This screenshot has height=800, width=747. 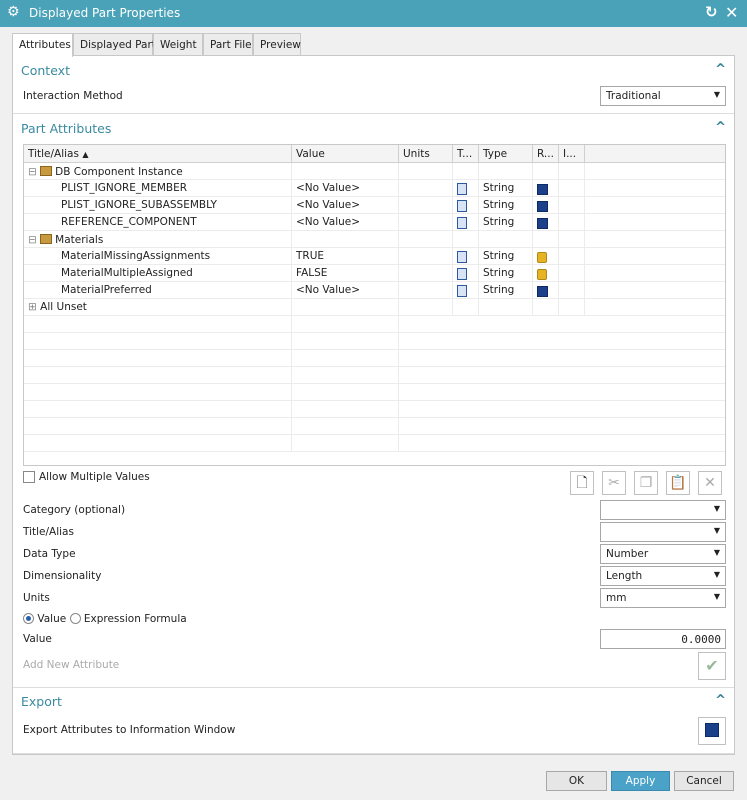 What do you see at coordinates (79, 240) in the screenshot?
I see `group-title: Materials` at bounding box center [79, 240].